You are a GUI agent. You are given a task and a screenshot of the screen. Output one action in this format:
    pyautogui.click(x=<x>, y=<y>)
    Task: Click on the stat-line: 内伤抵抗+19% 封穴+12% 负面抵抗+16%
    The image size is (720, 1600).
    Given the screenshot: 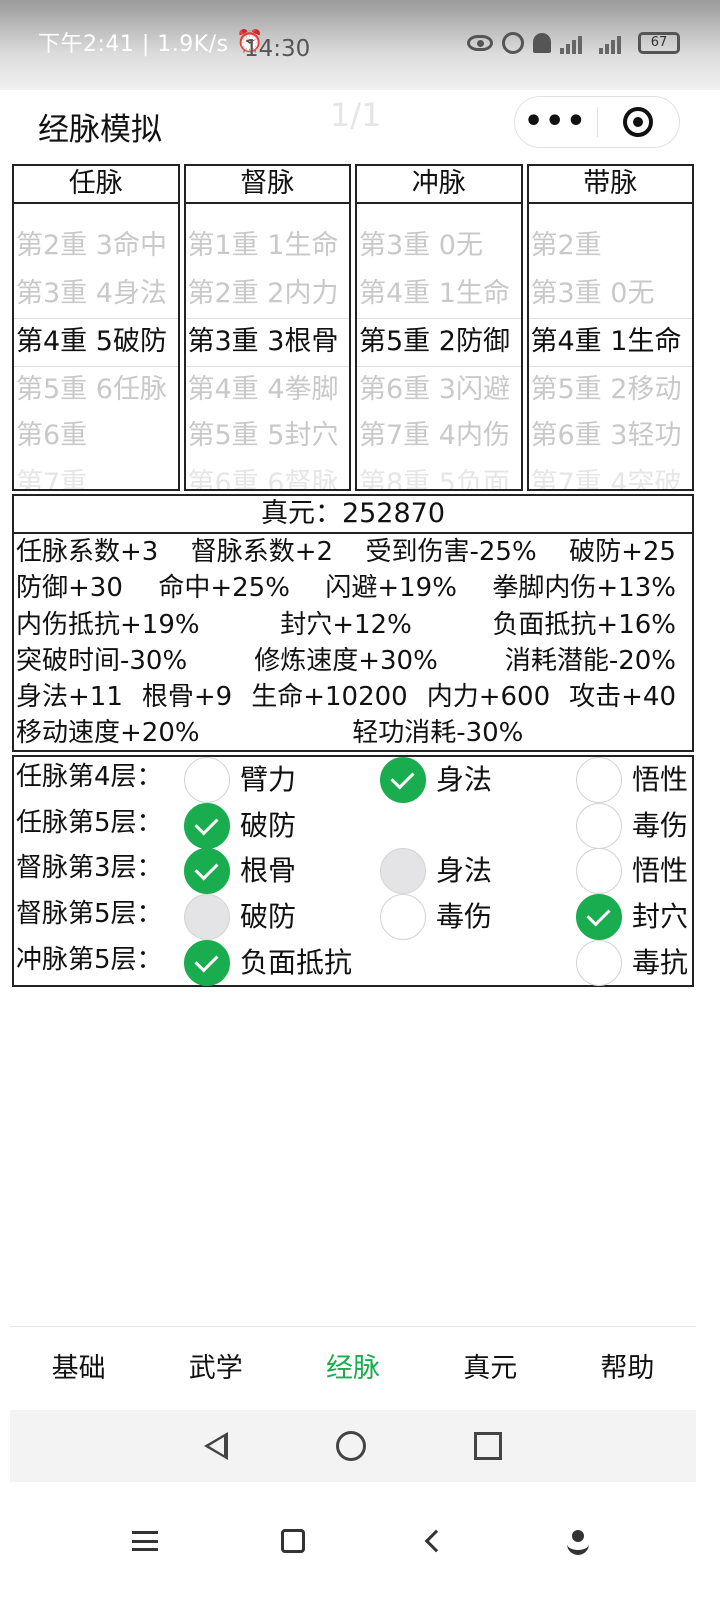 What is the action you would take?
    pyautogui.click(x=353, y=625)
    